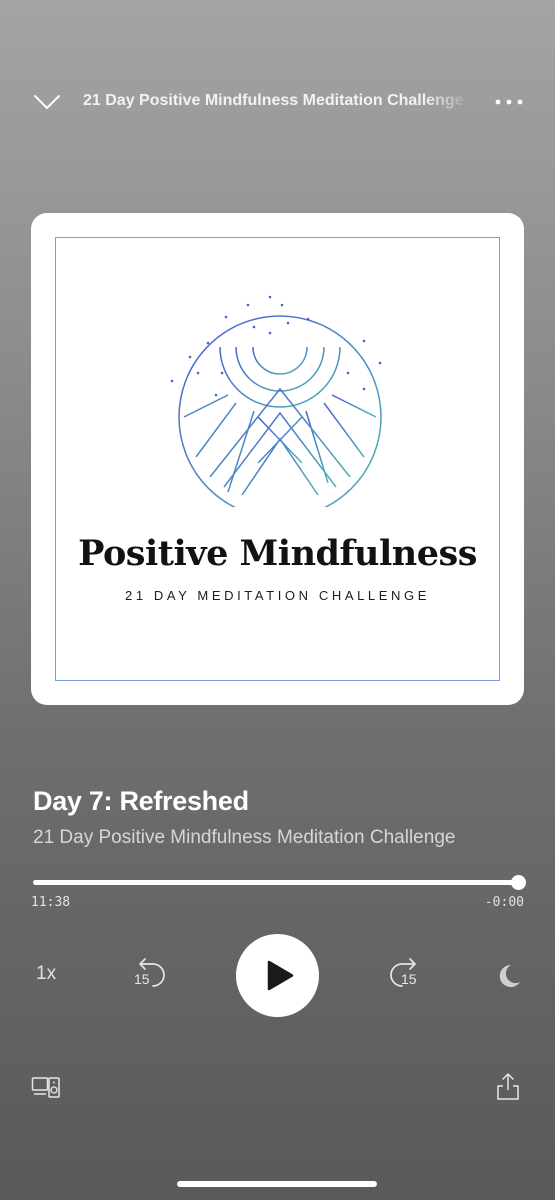 This screenshot has height=1200, width=555. I want to click on skip-forward-15-button: 15, so click(406, 974).